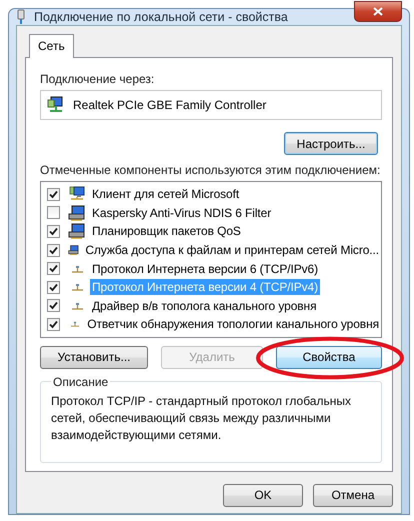 Image resolution: width=414 pixels, height=521 pixels. I want to click on component-button: Свойства, so click(329, 357).